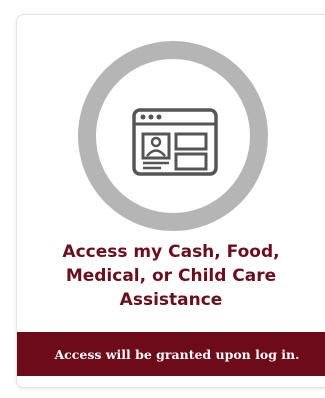 The height and width of the screenshot is (398, 325). I want to click on card-title-line-2: Medical, or Child Care, so click(171, 276).